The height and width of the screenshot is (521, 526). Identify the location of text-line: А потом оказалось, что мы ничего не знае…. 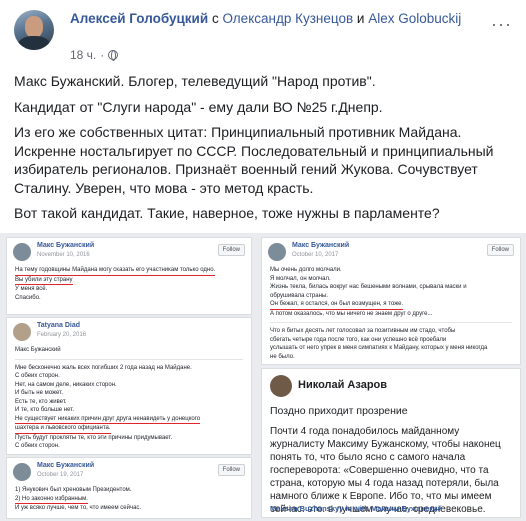
(351, 313).